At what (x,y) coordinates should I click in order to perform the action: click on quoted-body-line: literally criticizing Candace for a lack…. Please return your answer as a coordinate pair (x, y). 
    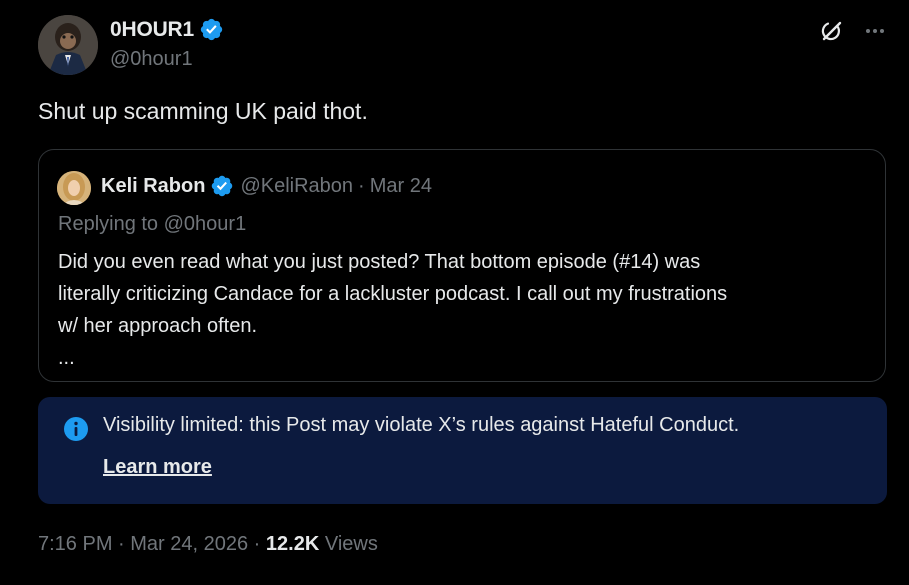
    Looking at the image, I should click on (393, 294).